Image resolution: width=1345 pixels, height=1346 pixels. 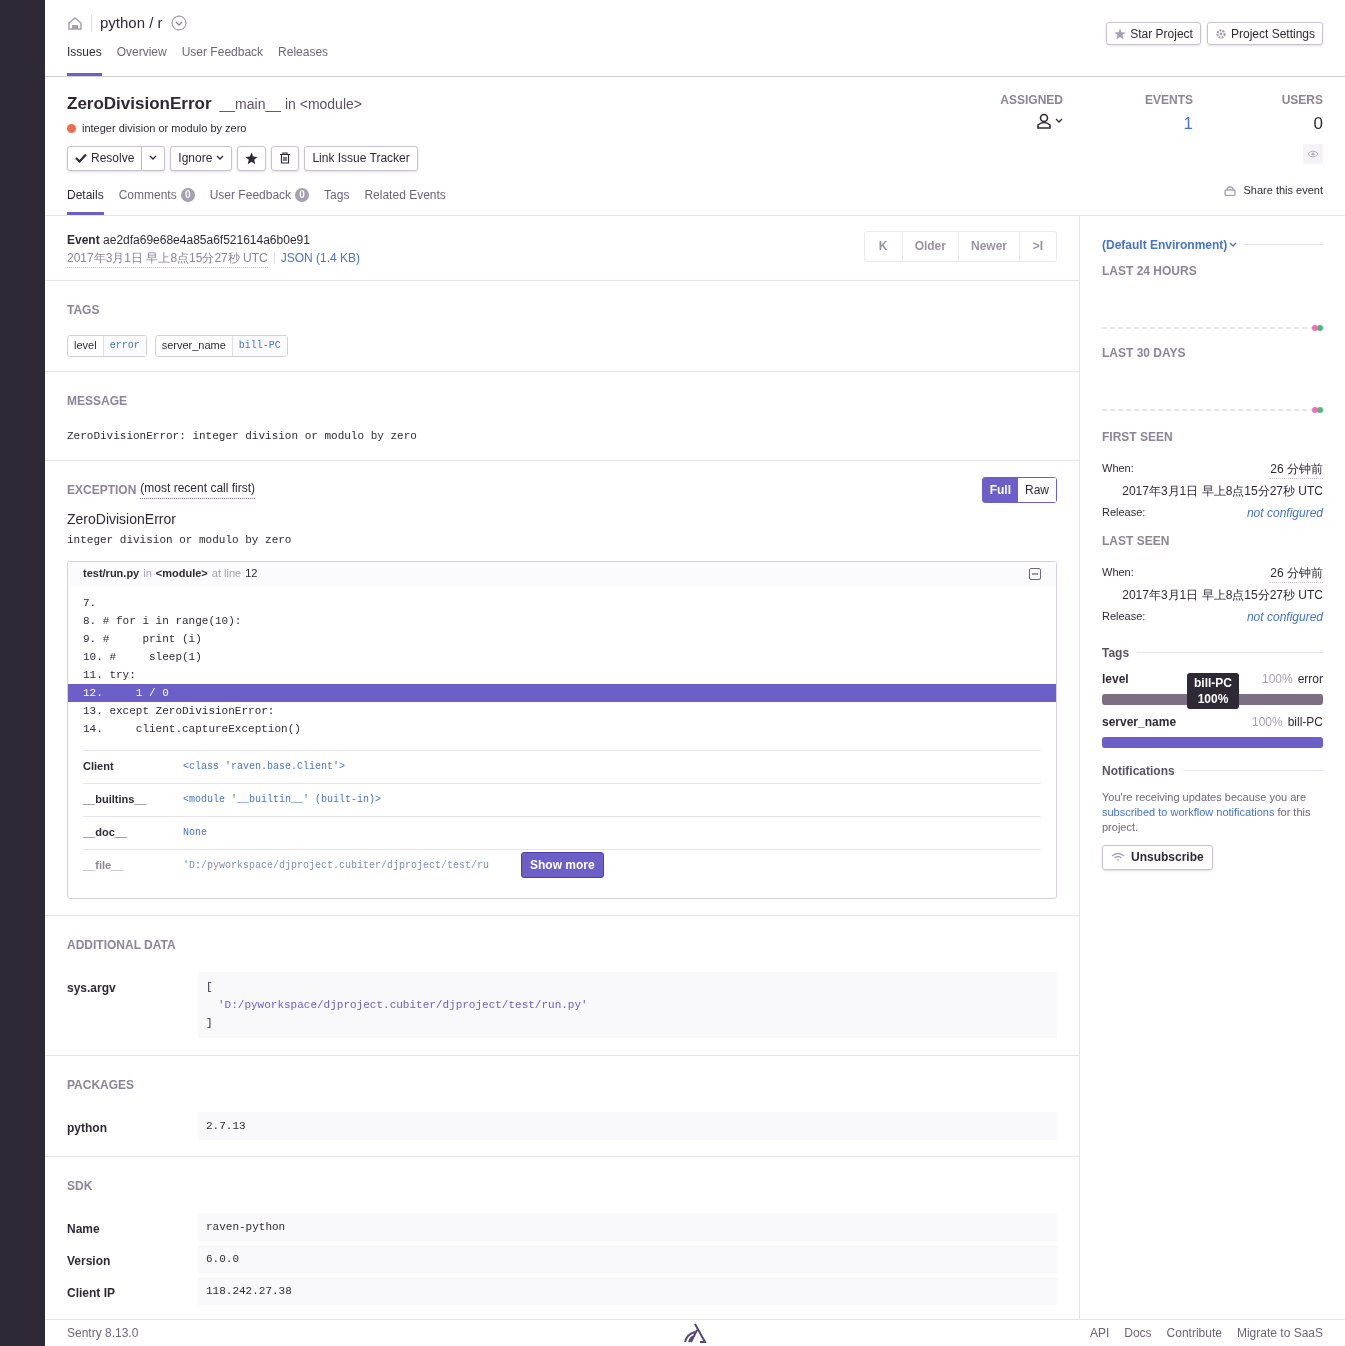 I want to click on footer-link: Contribute, so click(x=1194, y=1332).